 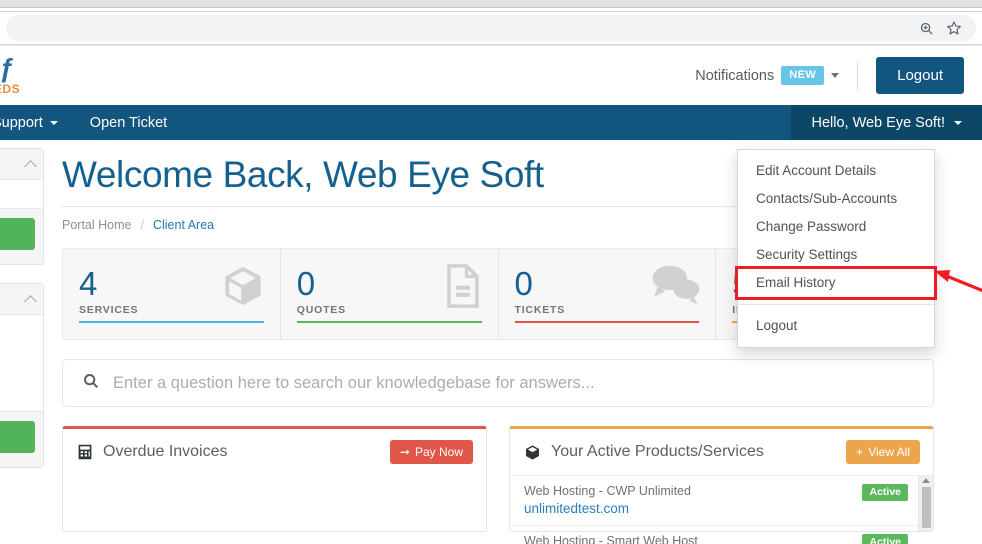 What do you see at coordinates (19, 76) in the screenshot?
I see `site-logo: ƒ EDS` at bounding box center [19, 76].